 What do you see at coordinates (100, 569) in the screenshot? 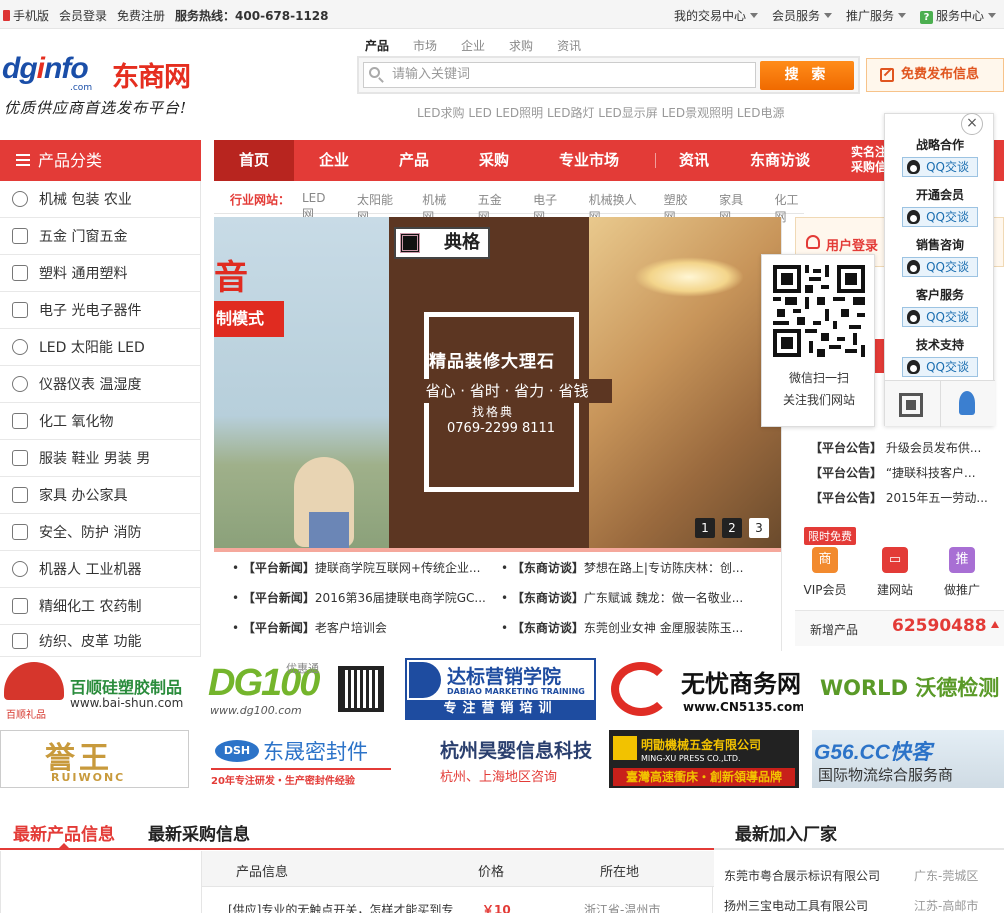
I see `category-item: 机器人 工业机器` at bounding box center [100, 569].